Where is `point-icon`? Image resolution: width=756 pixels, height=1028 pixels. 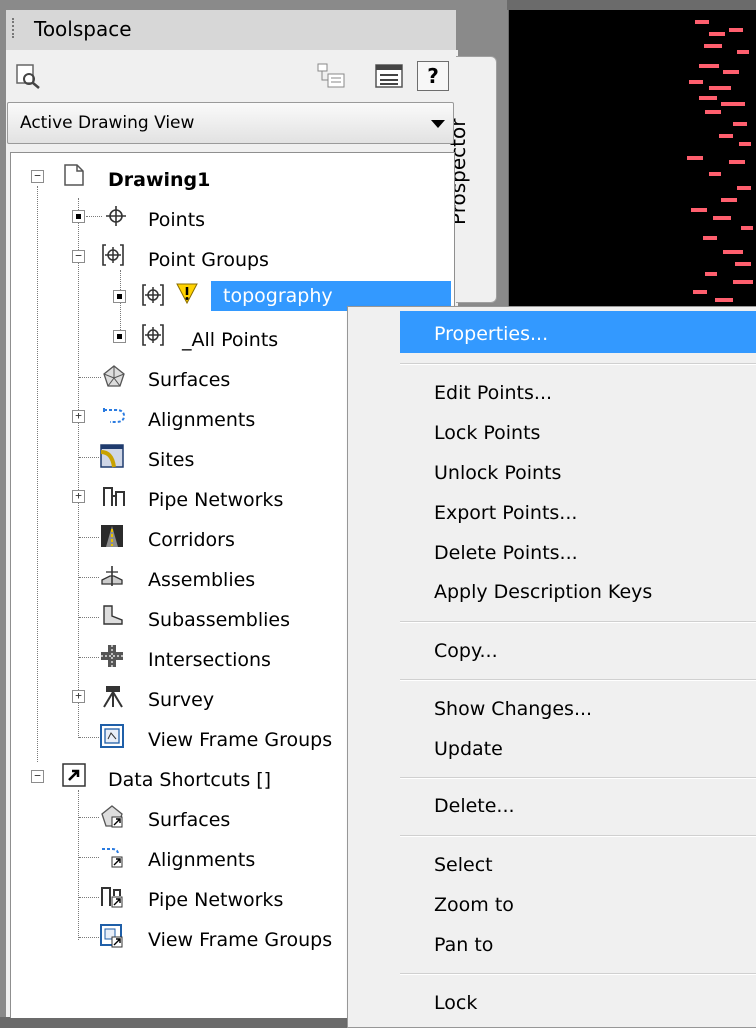
point-icon is located at coordinates (116, 216).